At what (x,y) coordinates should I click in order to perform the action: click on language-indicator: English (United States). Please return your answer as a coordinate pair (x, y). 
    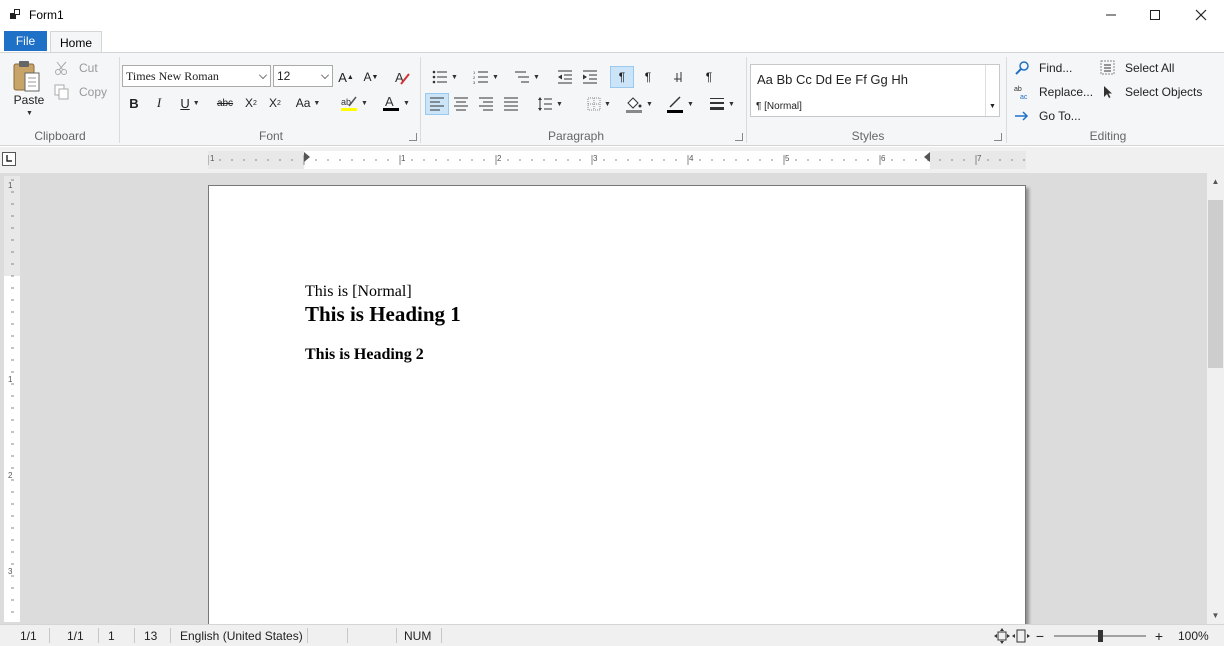
    Looking at the image, I should click on (241, 636).